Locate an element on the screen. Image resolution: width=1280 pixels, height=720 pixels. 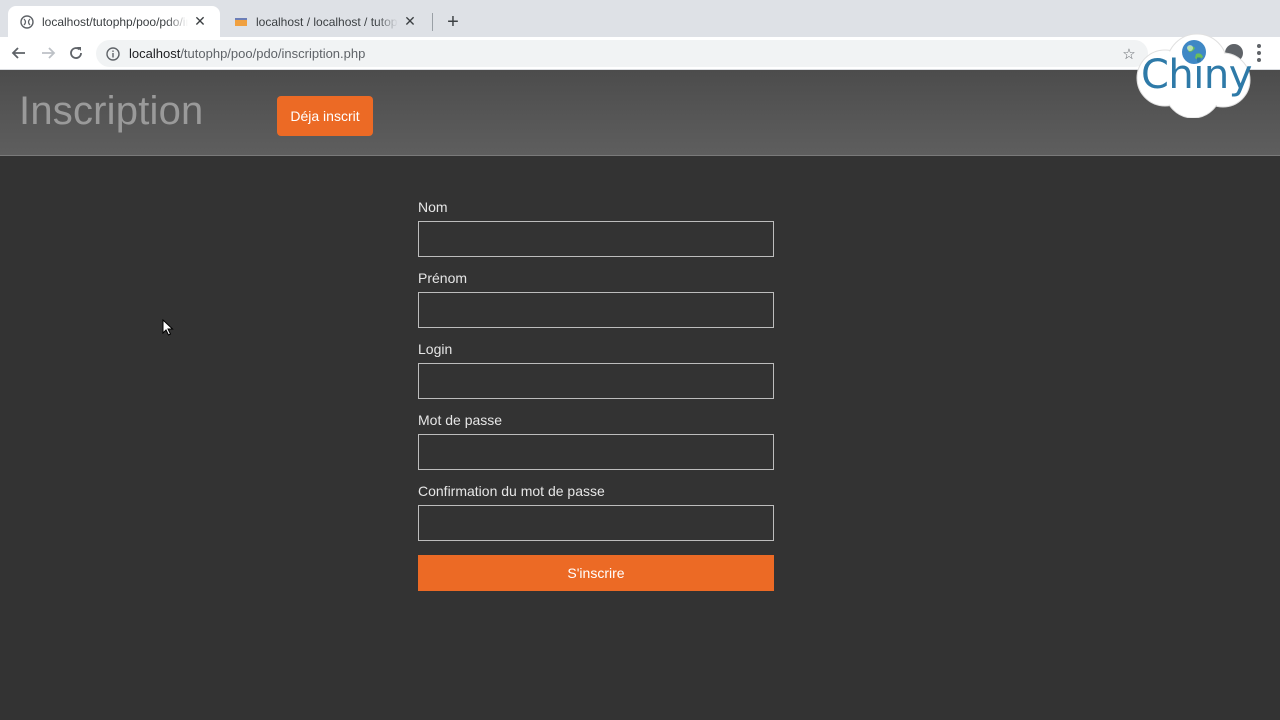
phpmyadmin-icon is located at coordinates (241, 22).